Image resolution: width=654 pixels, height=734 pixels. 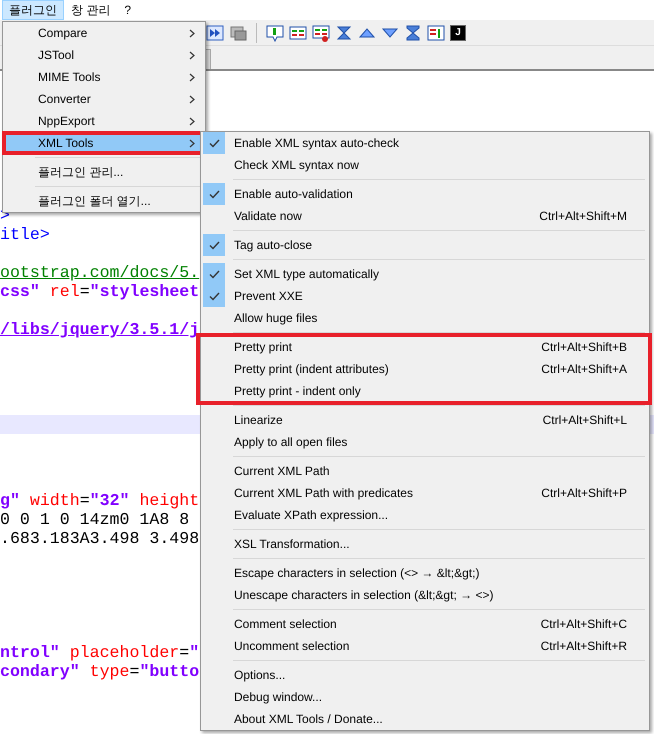 I want to click on code-line: /libs/jquery/3.5.1/j, so click(x=100, y=329).